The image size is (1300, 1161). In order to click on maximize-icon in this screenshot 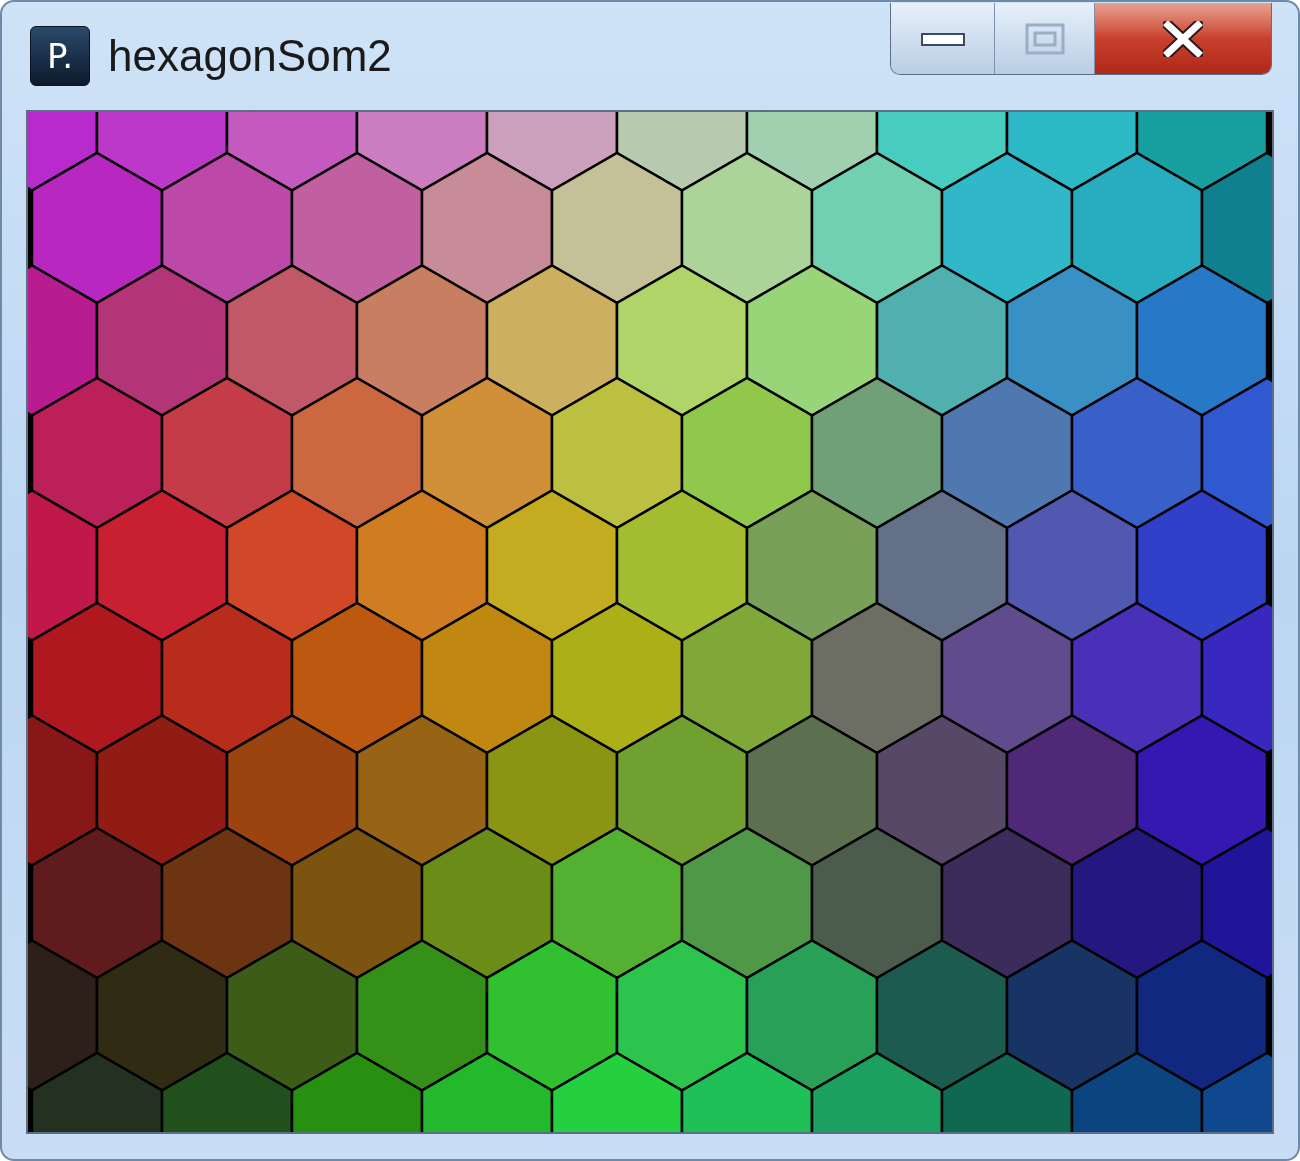, I will do `click(1044, 38)`.